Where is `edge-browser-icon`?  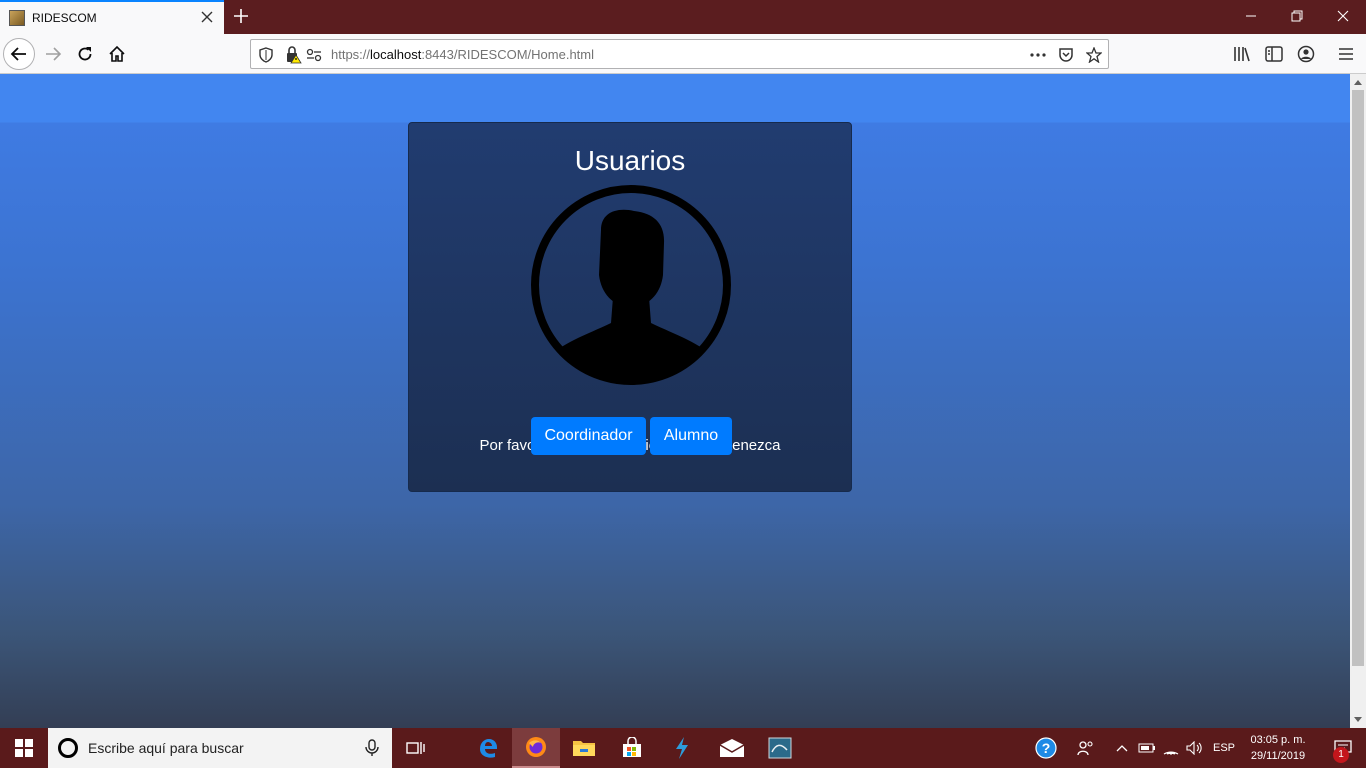 edge-browser-icon is located at coordinates (488, 748).